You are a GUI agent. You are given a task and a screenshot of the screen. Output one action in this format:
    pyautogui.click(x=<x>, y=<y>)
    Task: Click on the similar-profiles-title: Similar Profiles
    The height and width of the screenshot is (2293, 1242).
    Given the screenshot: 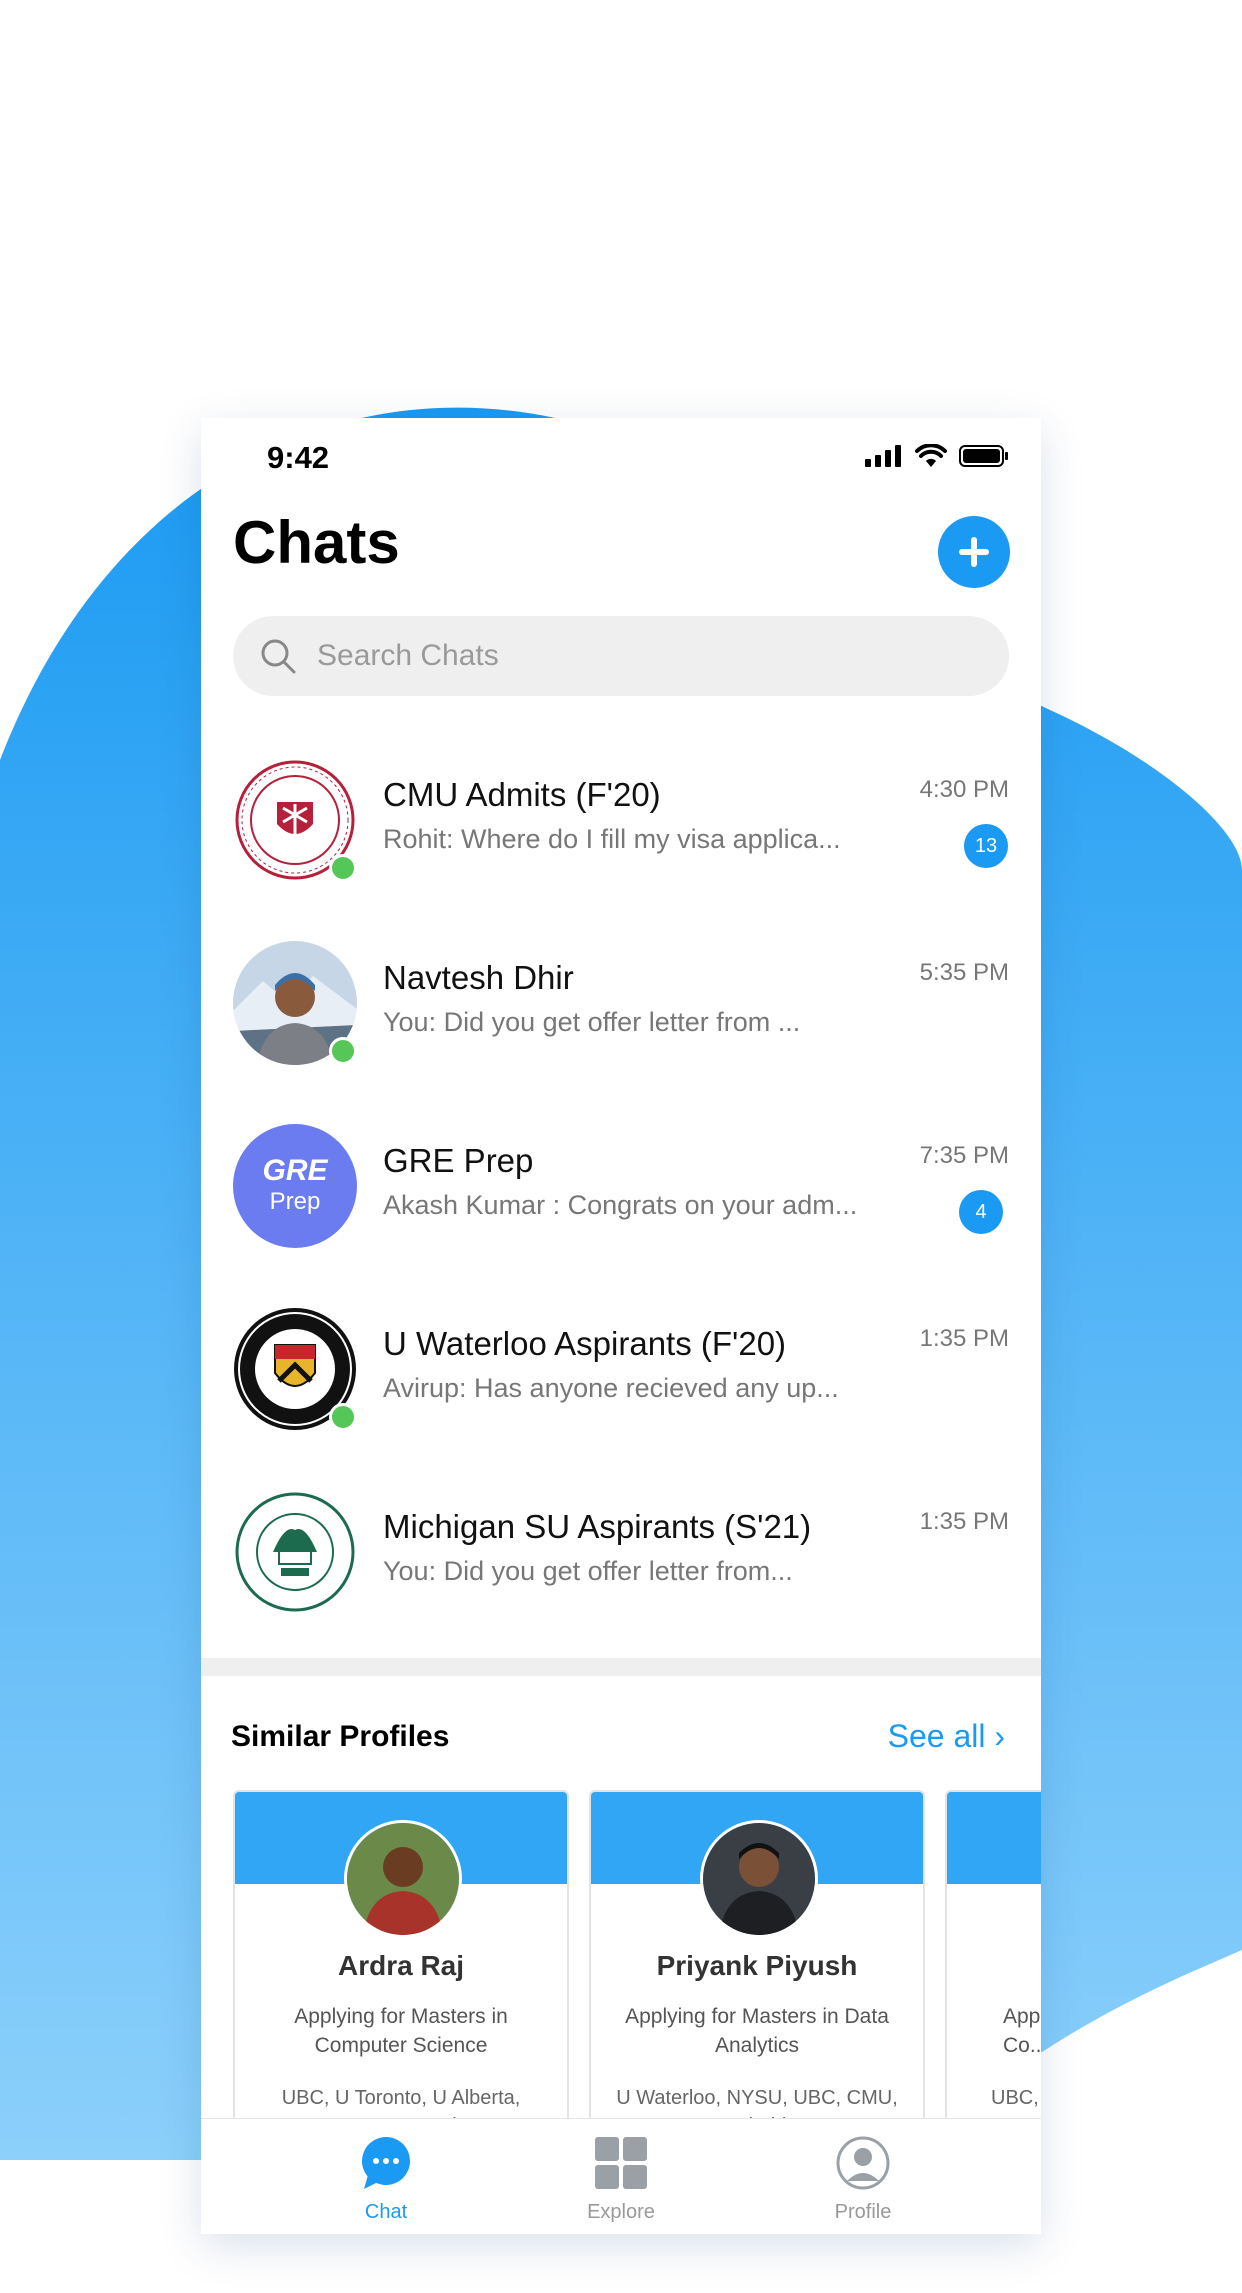 What is the action you would take?
    pyautogui.click(x=340, y=1736)
    